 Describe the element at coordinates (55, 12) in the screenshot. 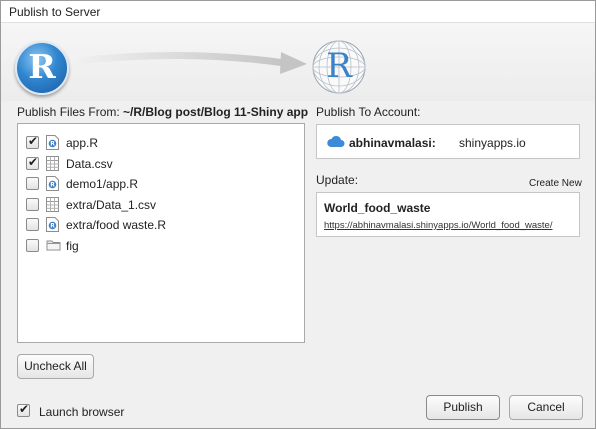

I see `window-title: Publish to Server` at that location.